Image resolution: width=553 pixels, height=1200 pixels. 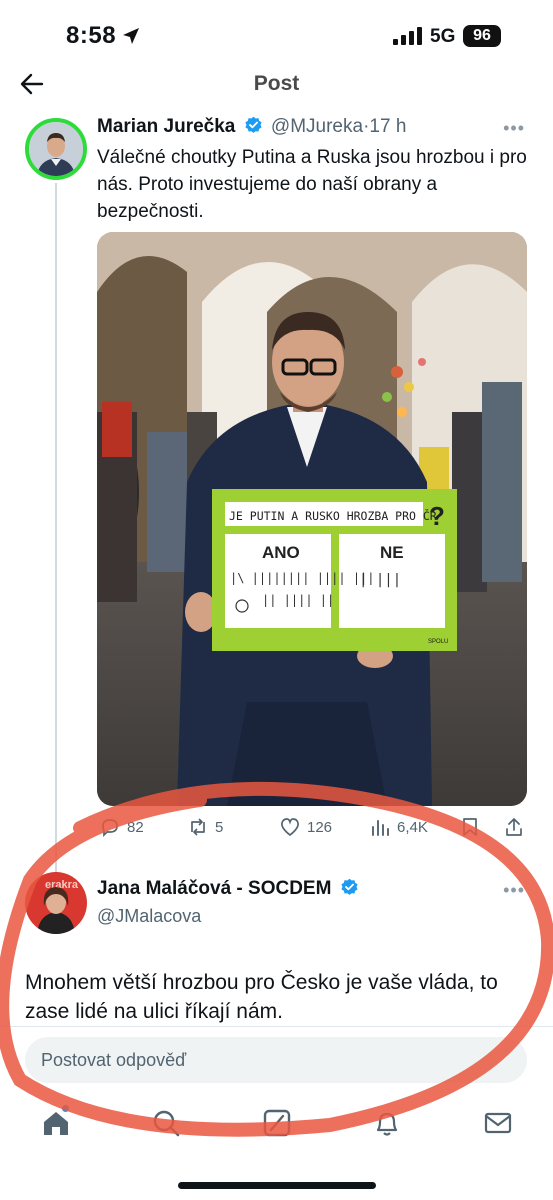 What do you see at coordinates (317, 126) in the screenshot?
I see `author-handle: @MJureka` at bounding box center [317, 126].